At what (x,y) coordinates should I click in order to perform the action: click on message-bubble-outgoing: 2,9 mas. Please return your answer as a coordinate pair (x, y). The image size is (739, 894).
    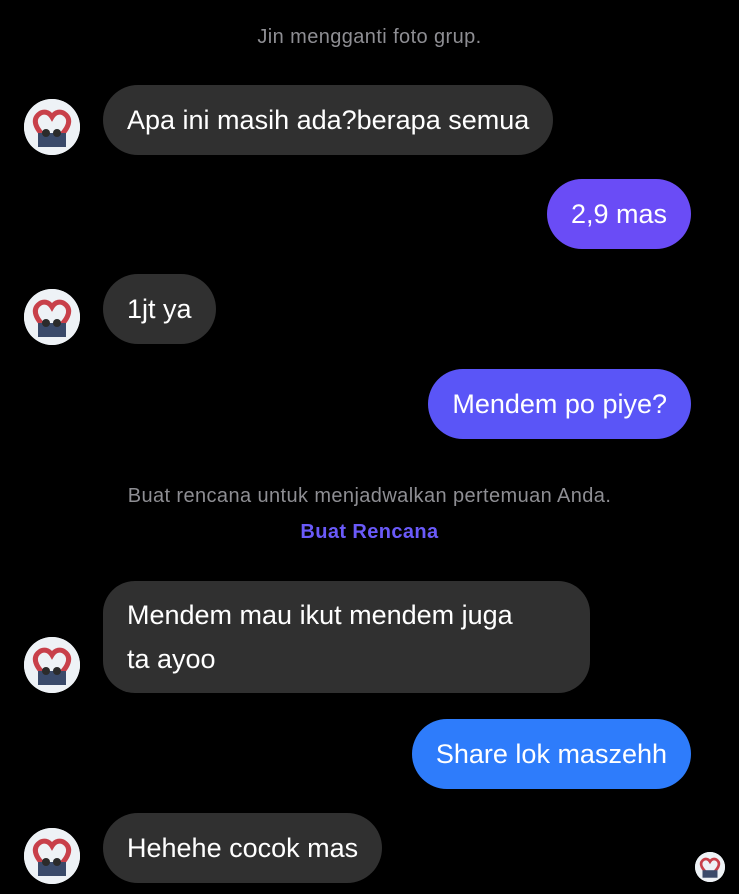
    Looking at the image, I should click on (618, 214).